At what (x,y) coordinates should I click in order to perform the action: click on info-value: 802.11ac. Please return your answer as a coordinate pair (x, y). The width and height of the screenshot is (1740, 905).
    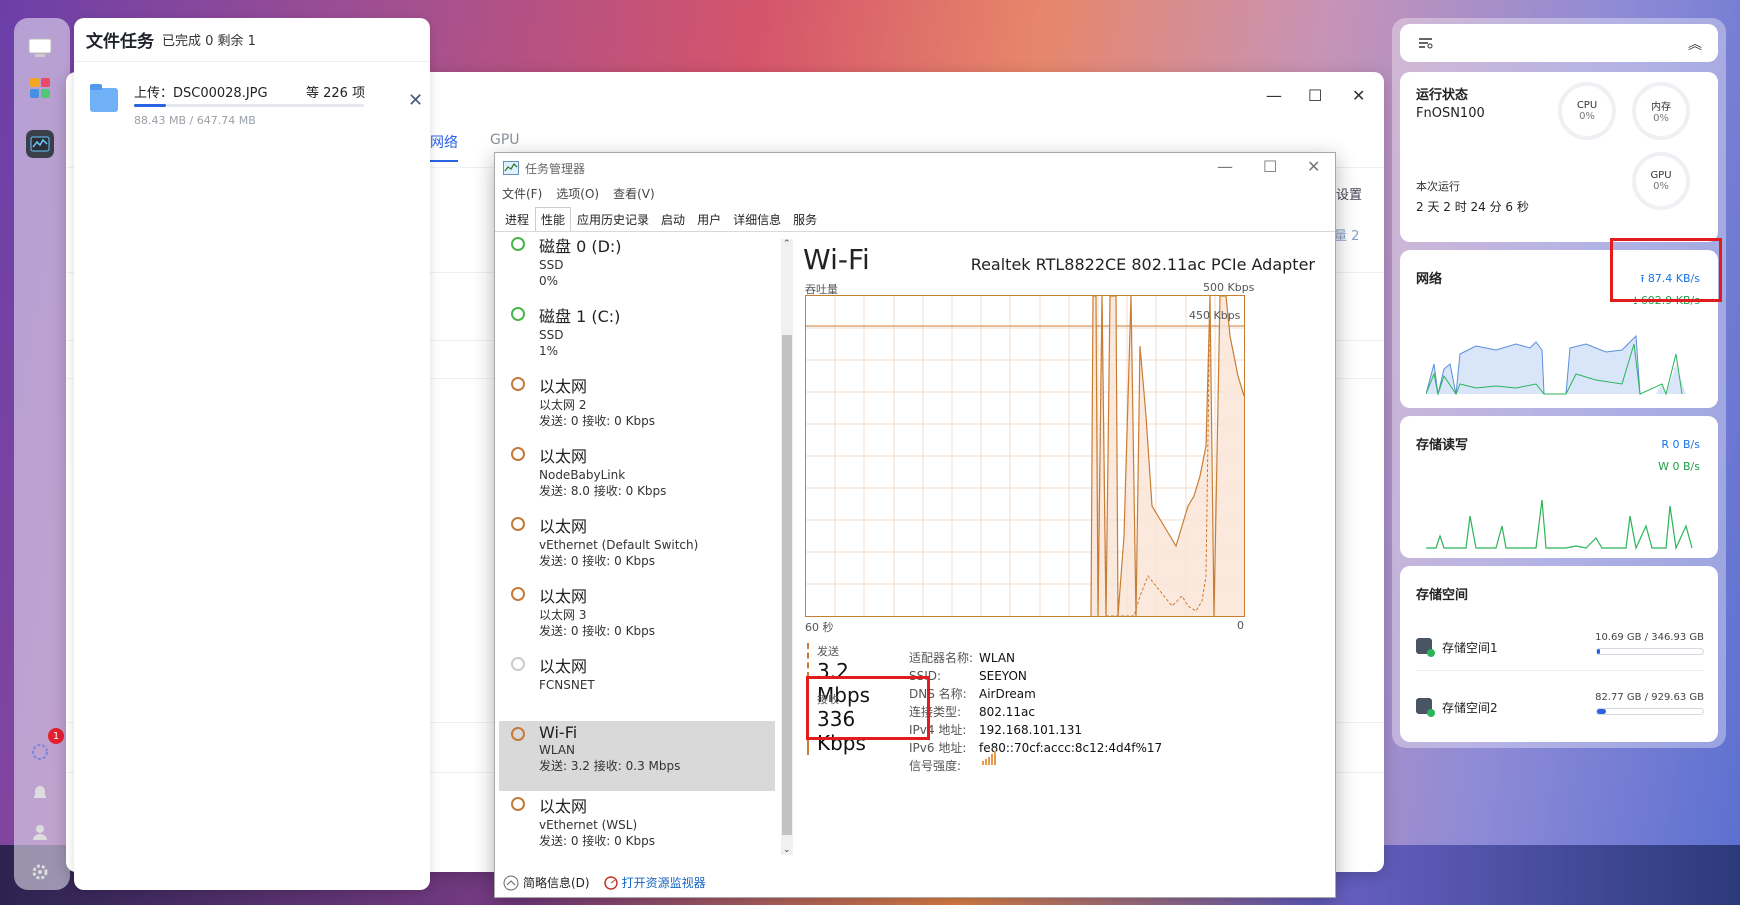
    Looking at the image, I should click on (1007, 712).